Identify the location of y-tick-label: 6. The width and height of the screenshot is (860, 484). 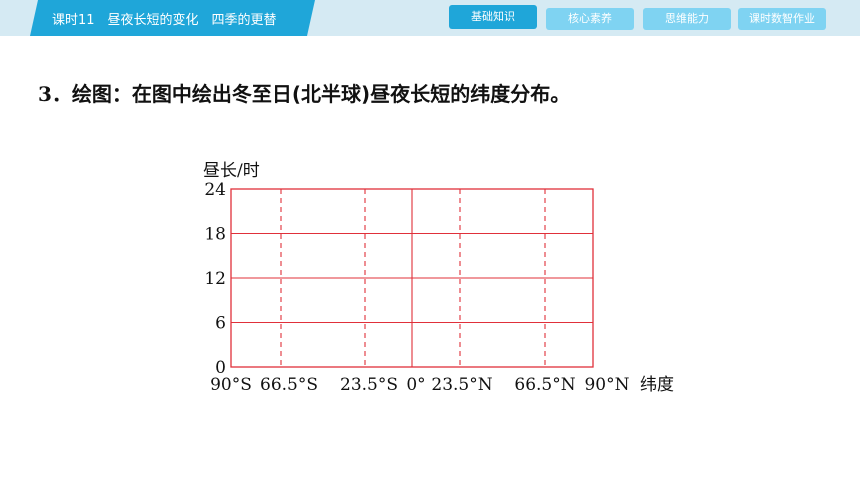
(220, 324).